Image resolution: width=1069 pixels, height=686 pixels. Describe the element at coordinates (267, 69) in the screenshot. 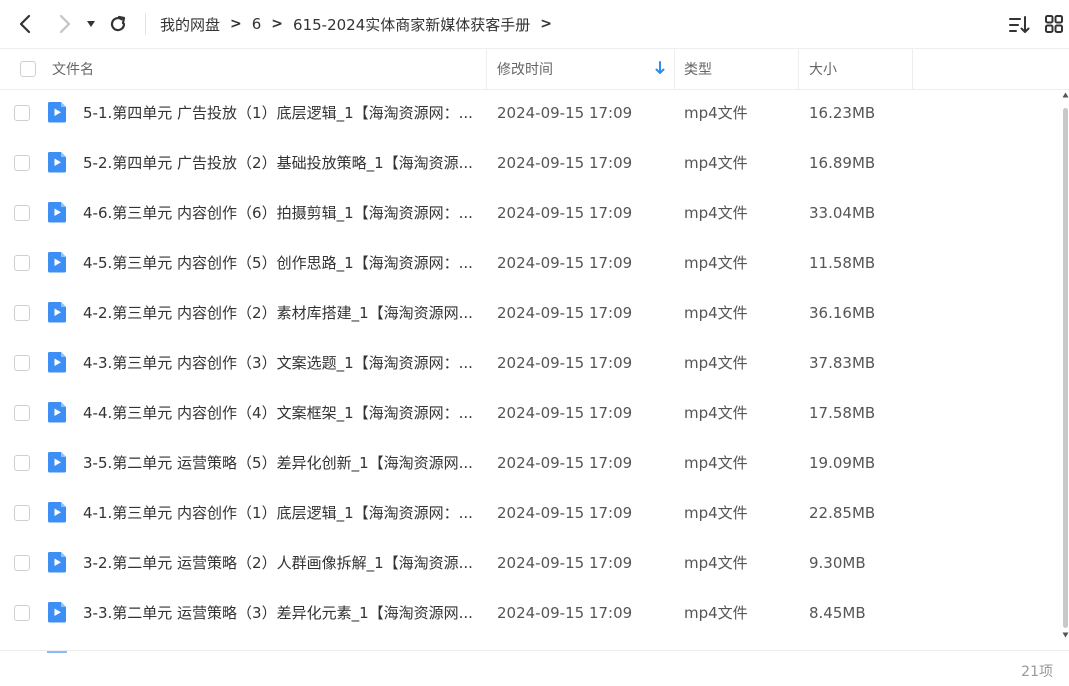

I see `column-name-header: 文件名` at that location.